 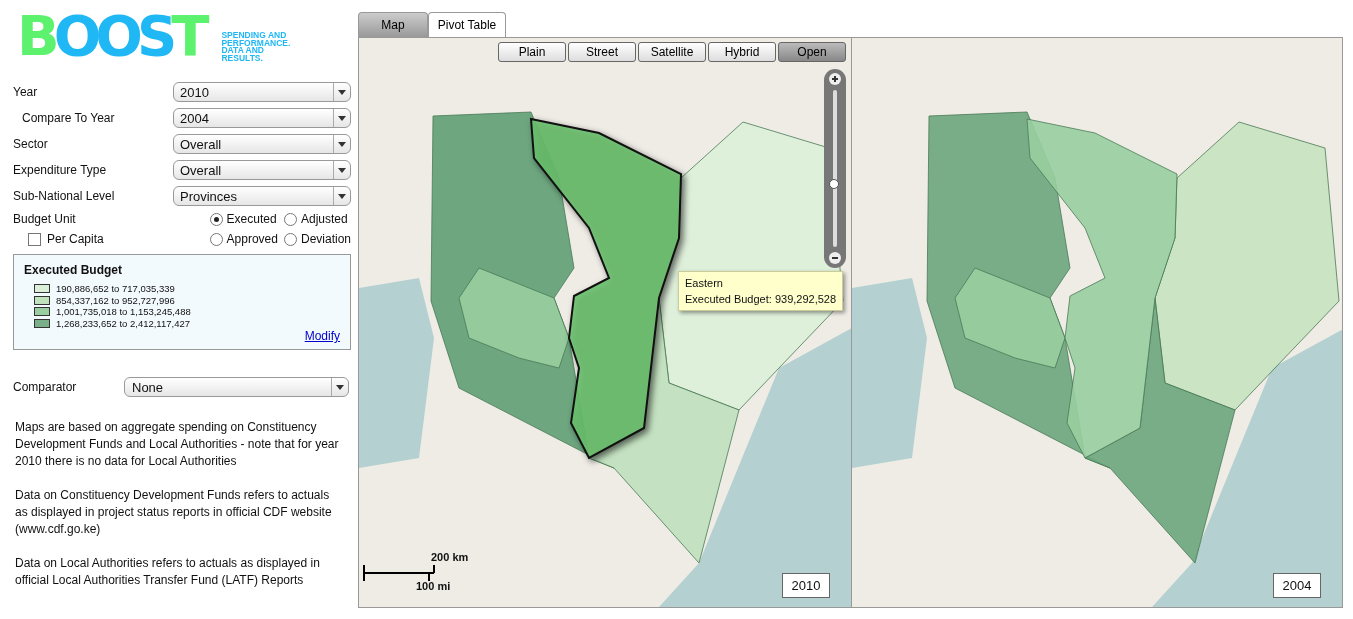 What do you see at coordinates (834, 184) in the screenshot?
I see `slider-thumb` at bounding box center [834, 184].